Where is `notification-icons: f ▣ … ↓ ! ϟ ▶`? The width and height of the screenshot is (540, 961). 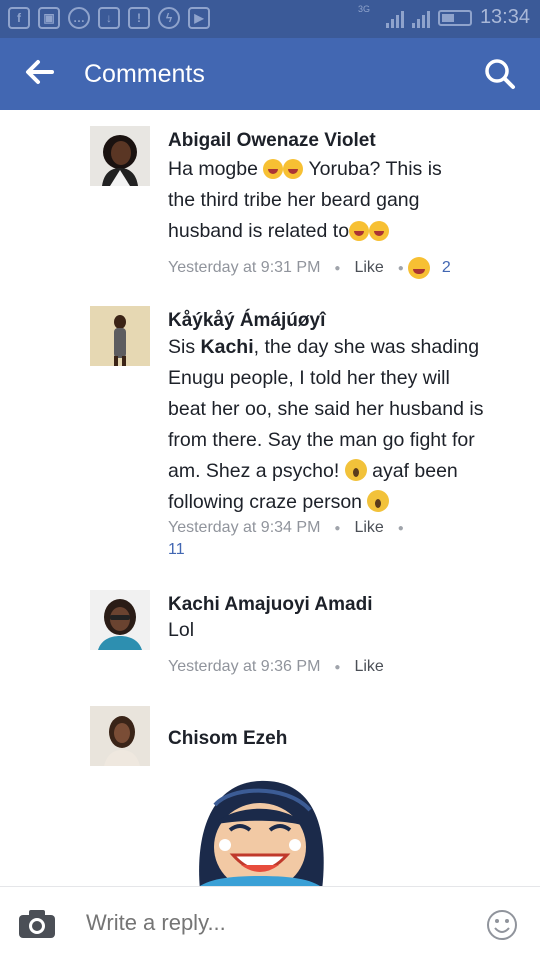 notification-icons: f ▣ … ↓ ! ϟ ▶ is located at coordinates (109, 18).